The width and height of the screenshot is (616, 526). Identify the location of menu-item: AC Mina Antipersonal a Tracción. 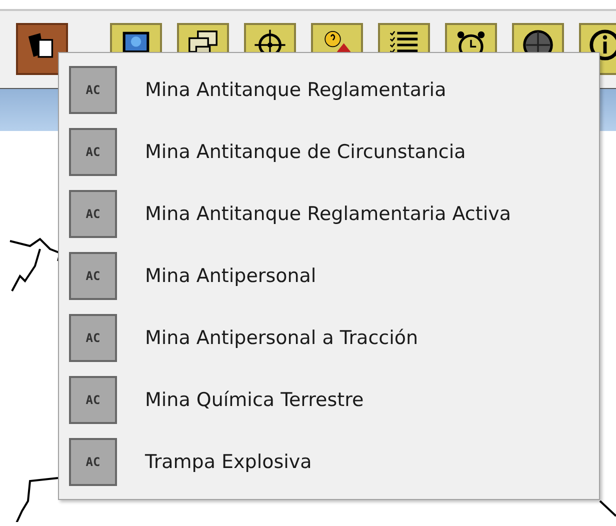
(329, 338).